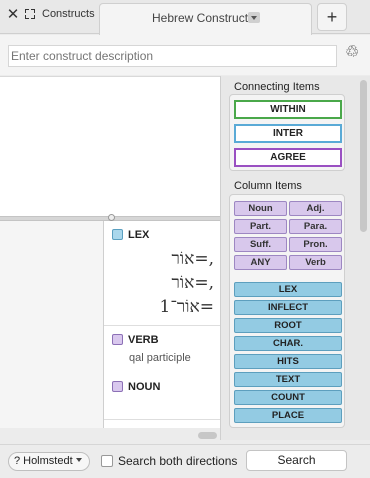 The image size is (370, 478). Describe the element at coordinates (260, 244) in the screenshot. I see `suff-button: Suff.` at that location.